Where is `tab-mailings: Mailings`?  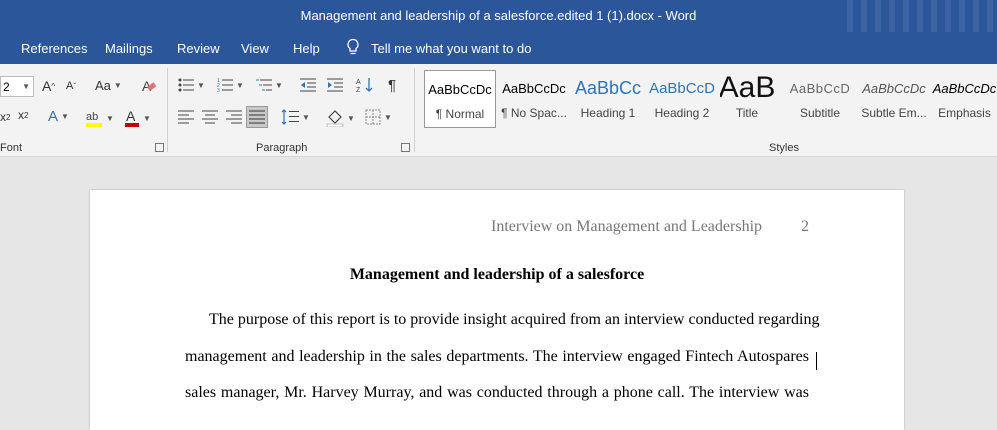
tab-mailings: Mailings is located at coordinates (129, 48).